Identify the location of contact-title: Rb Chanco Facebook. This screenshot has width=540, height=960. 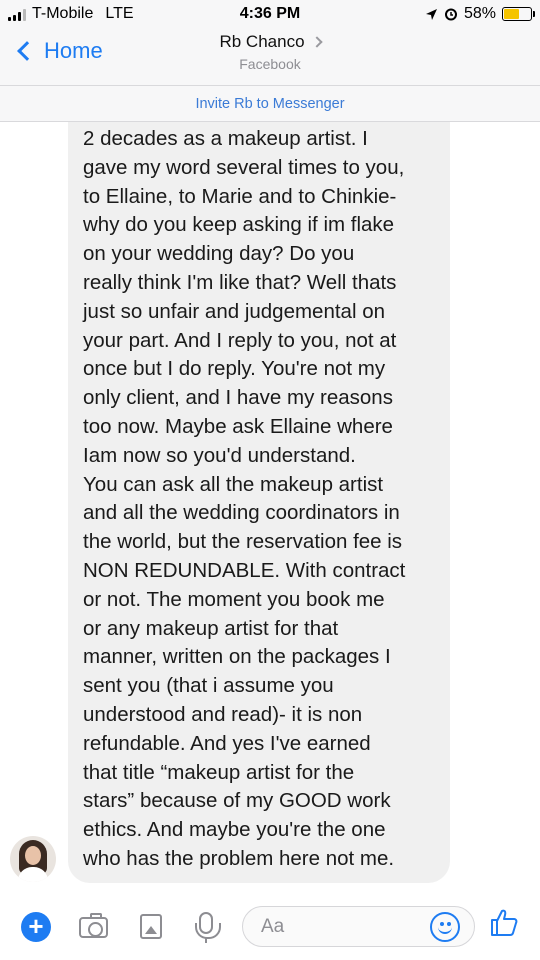
(270, 52).